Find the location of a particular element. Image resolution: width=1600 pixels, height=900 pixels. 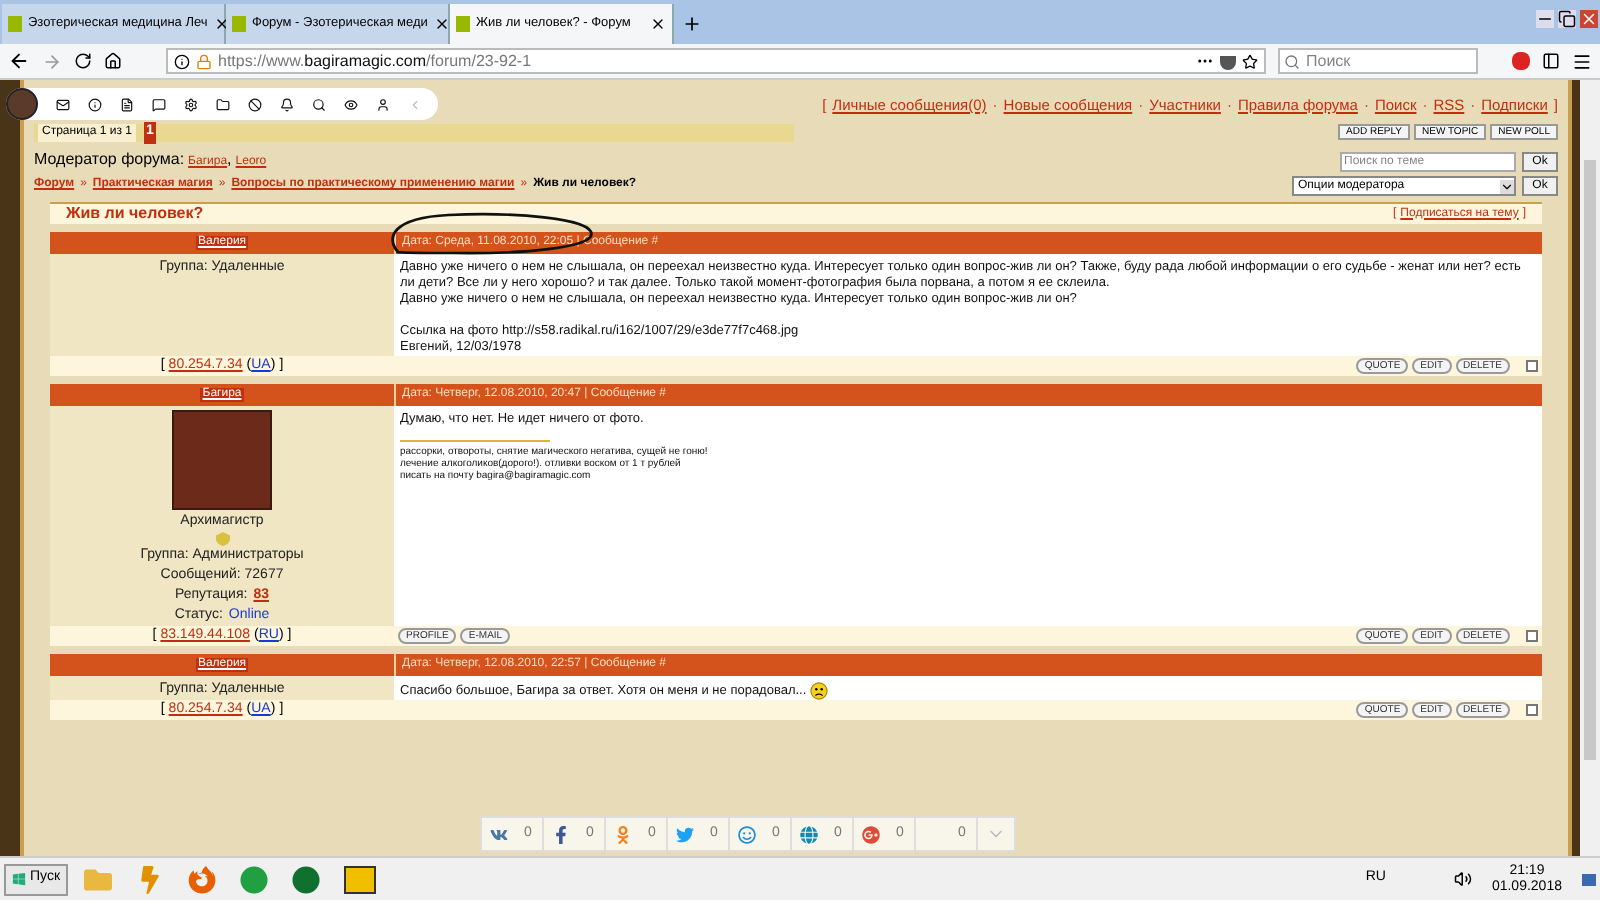

url-text: https://www.bagiramagic.com/forum/23-92-1 is located at coordinates (375, 61).